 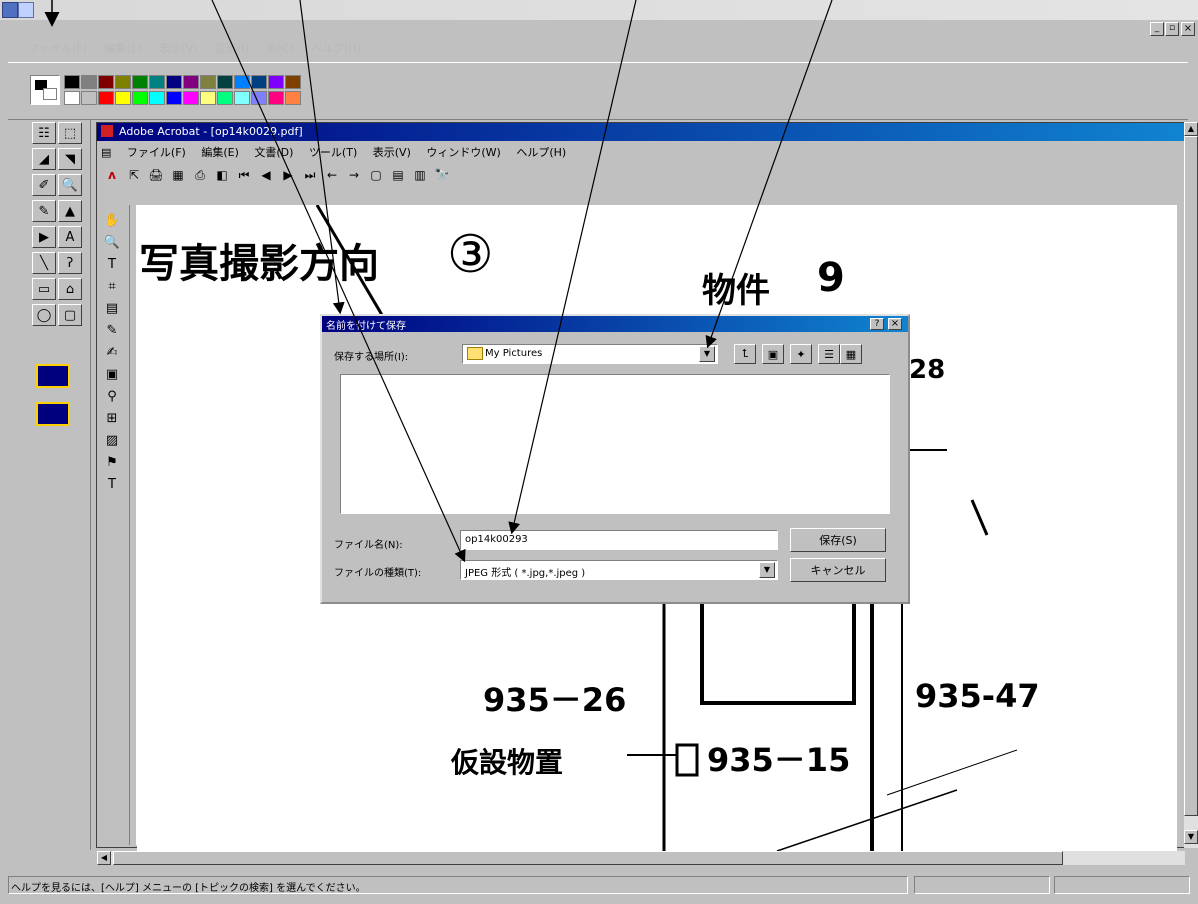 I want to click on paint-tool-button: ◯, so click(x=44, y=315).